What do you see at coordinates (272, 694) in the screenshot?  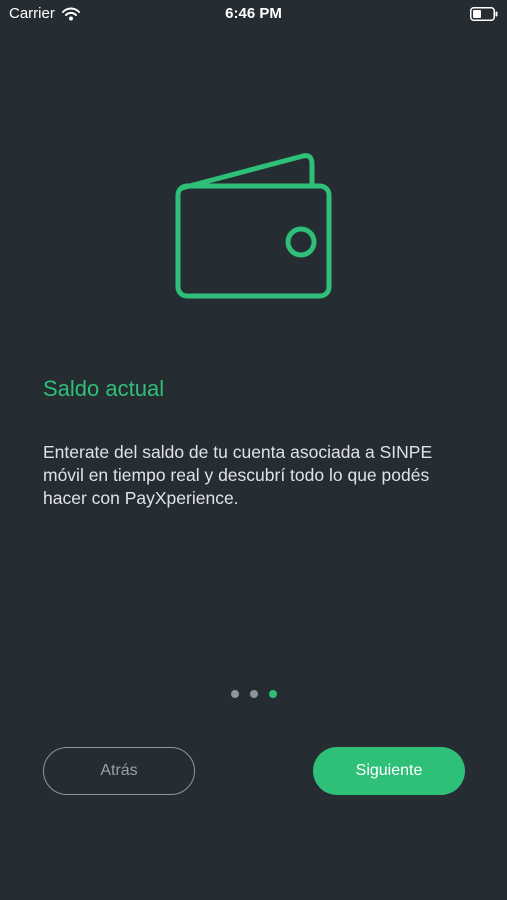 I see `page-dot-active` at bounding box center [272, 694].